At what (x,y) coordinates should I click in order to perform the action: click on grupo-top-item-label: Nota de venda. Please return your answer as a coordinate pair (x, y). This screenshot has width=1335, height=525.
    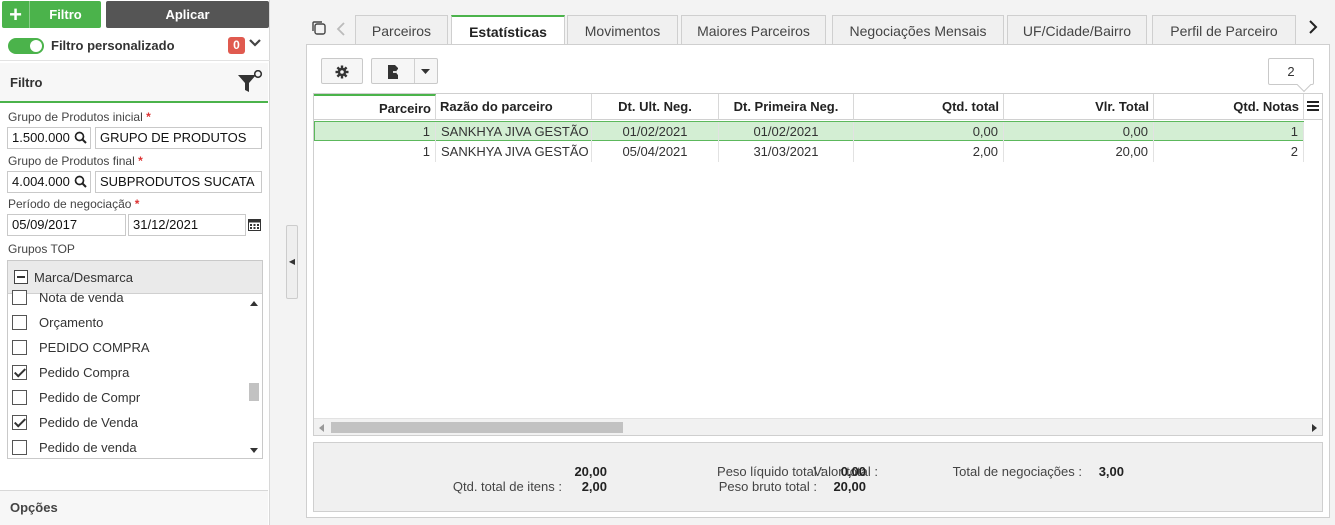
    Looking at the image, I should click on (81, 297).